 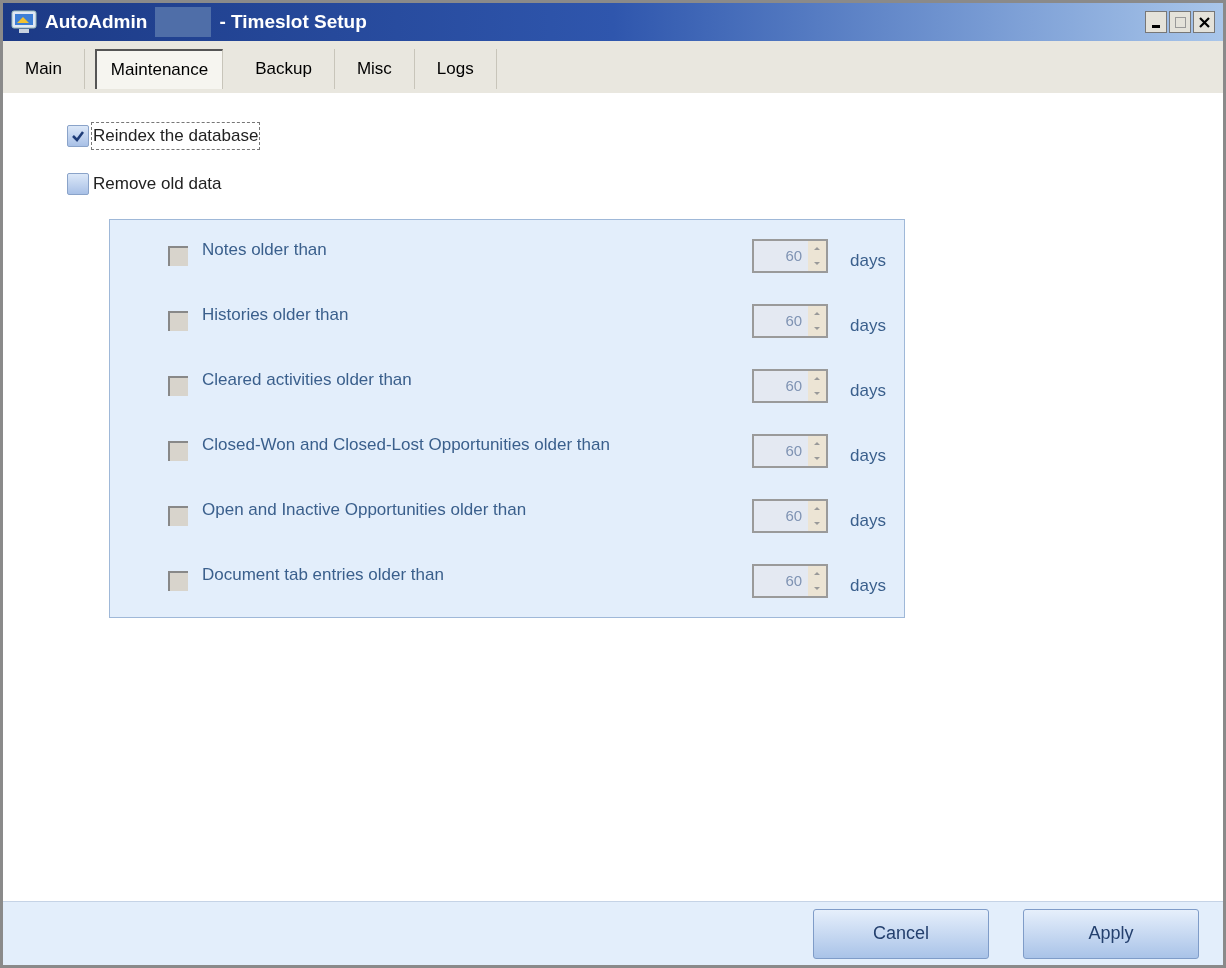 I want to click on maximize-icon, so click(x=1180, y=22).